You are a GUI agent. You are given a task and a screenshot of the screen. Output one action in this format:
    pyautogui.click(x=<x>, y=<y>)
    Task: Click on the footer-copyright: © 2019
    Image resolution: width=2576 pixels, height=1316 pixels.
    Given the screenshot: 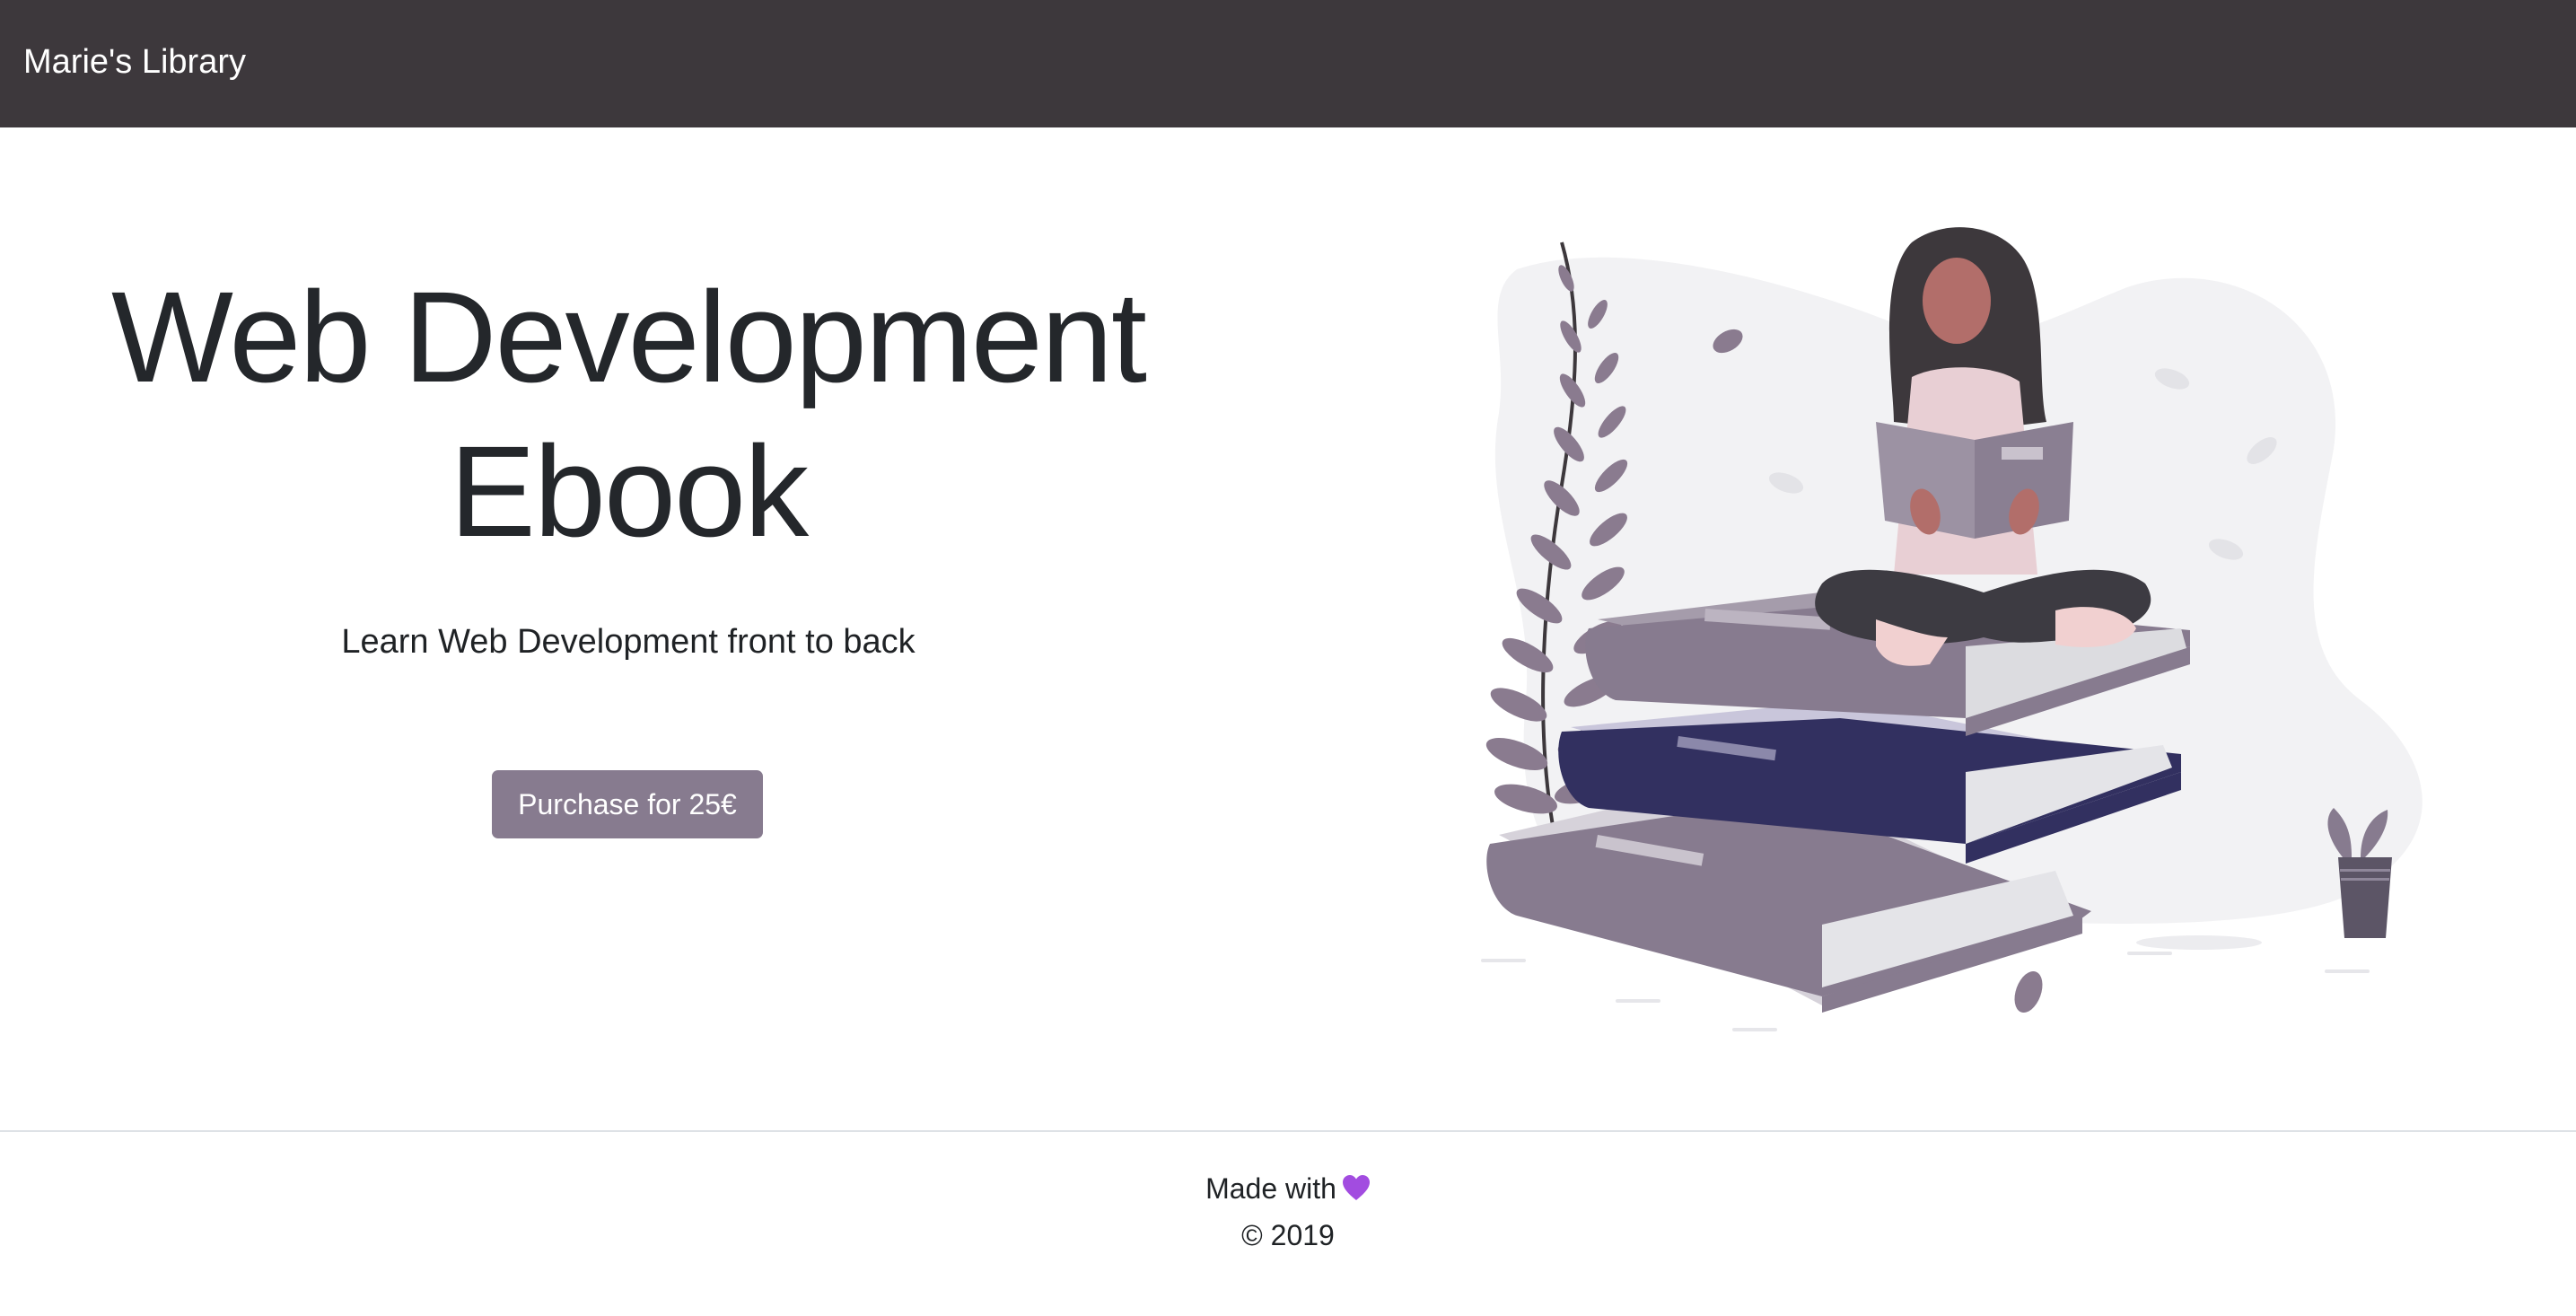 What is the action you would take?
    pyautogui.click(x=1288, y=1235)
    